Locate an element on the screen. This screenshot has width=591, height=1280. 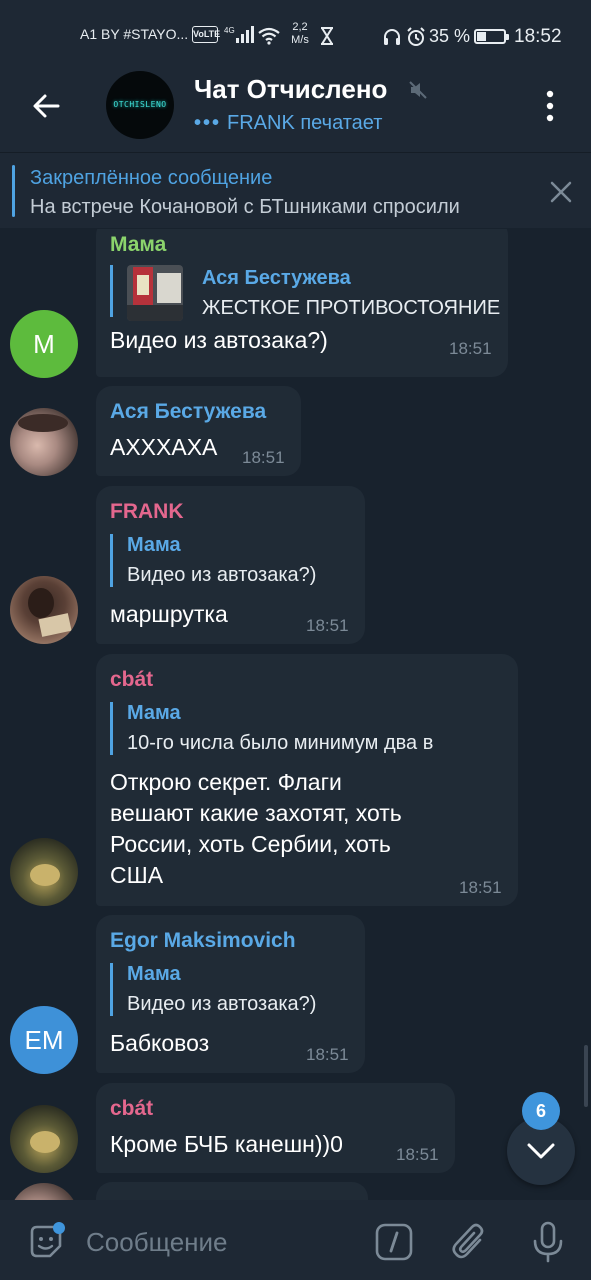
bot-command-button is located at coordinates (394, 1242).